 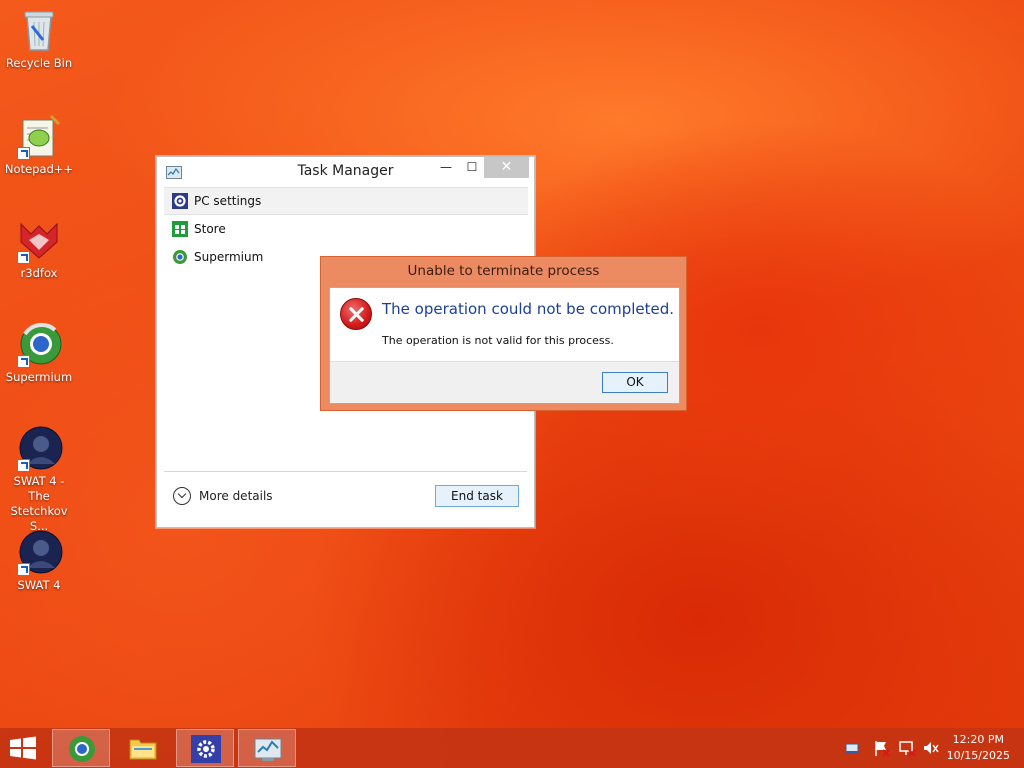 I want to click on app-item-label: Store, so click(x=210, y=229).